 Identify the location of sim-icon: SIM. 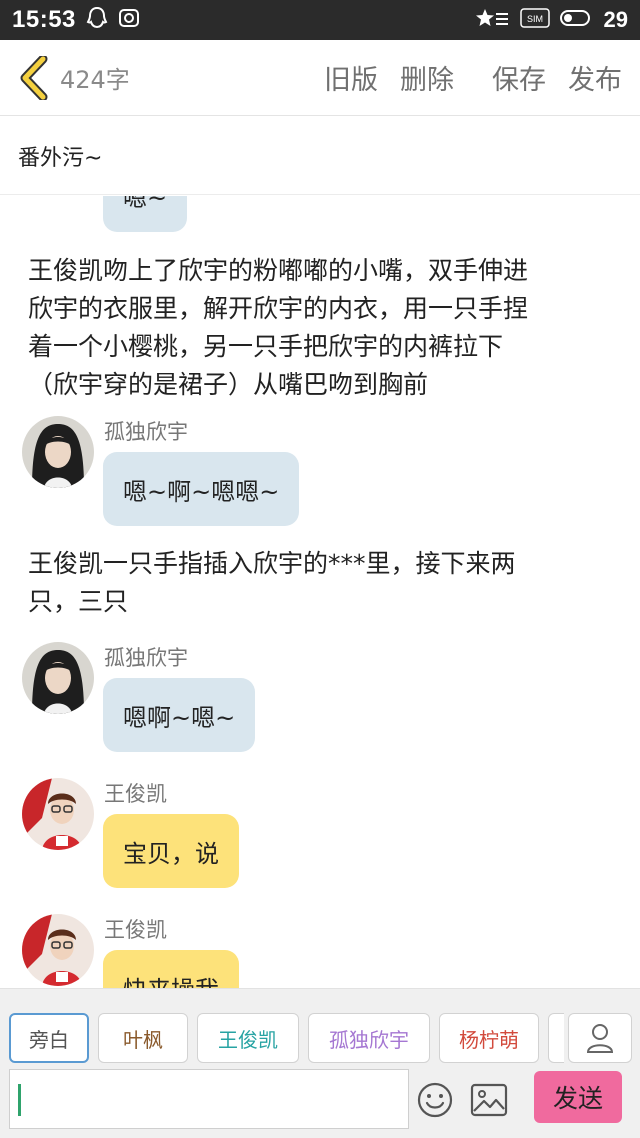
(534, 20).